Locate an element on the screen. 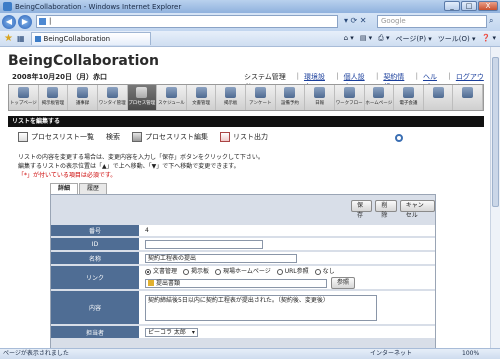 The height and width of the screenshot is (359, 500). row-content: 内容 契約締結後5日以内に契約工程表が提出された。（契約後、変更後） is located at coordinates (243, 308).